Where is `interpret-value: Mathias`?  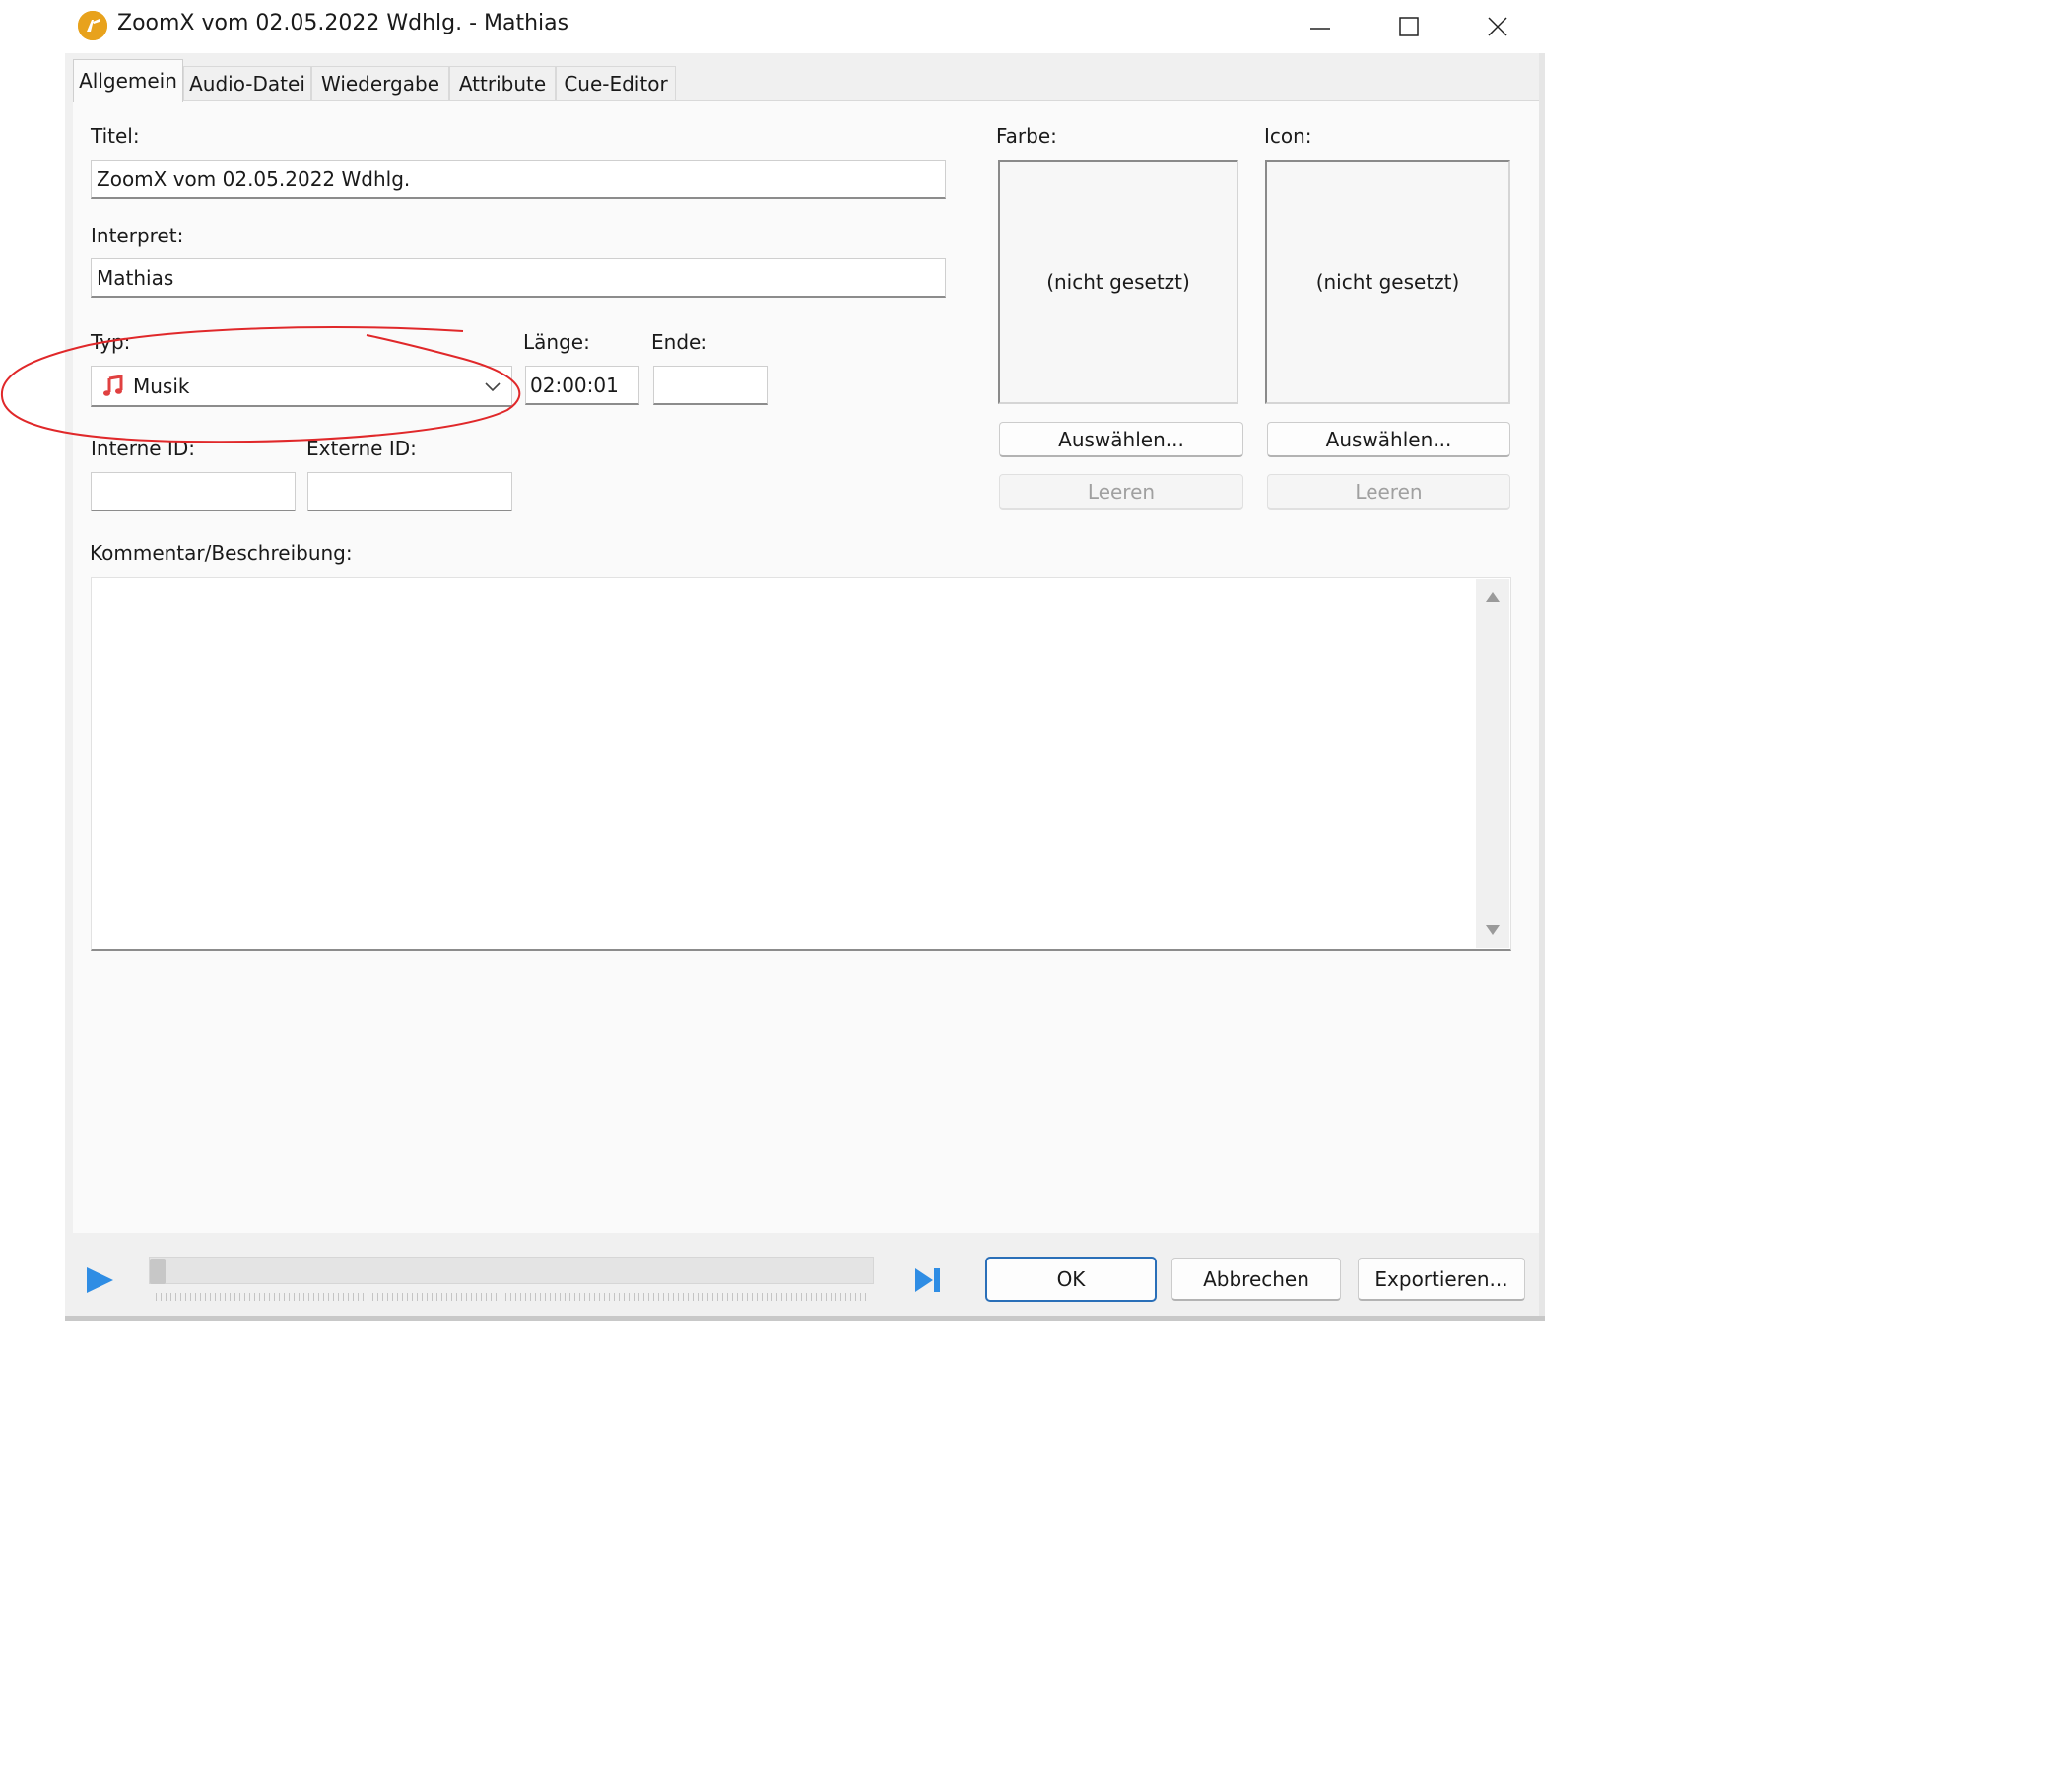 interpret-value: Mathias is located at coordinates (135, 277).